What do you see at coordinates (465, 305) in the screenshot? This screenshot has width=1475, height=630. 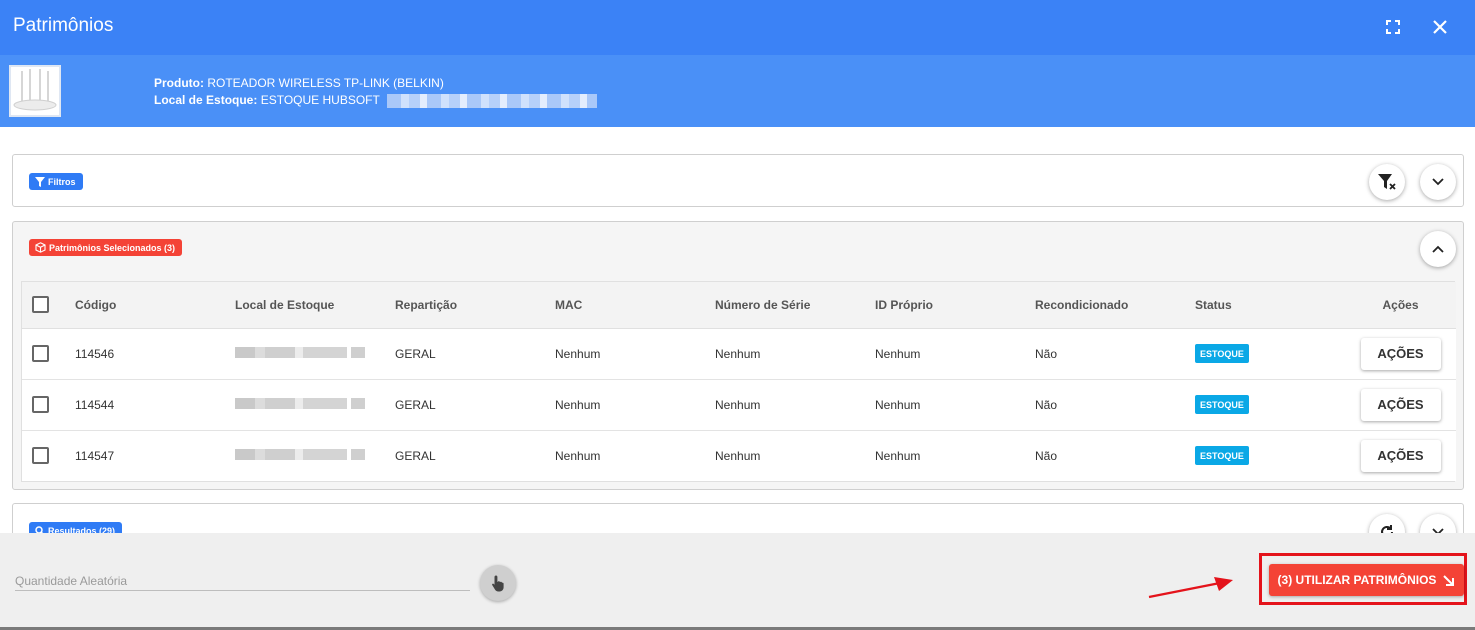 I see `column-header: Repartição` at bounding box center [465, 305].